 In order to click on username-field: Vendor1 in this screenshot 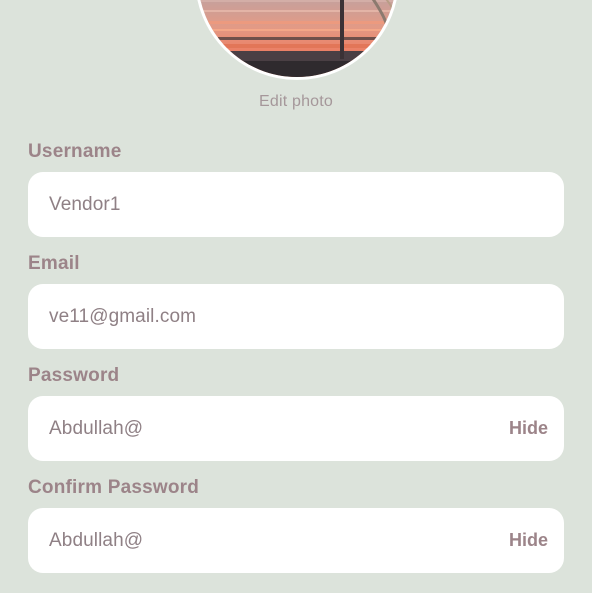, I will do `click(296, 204)`.